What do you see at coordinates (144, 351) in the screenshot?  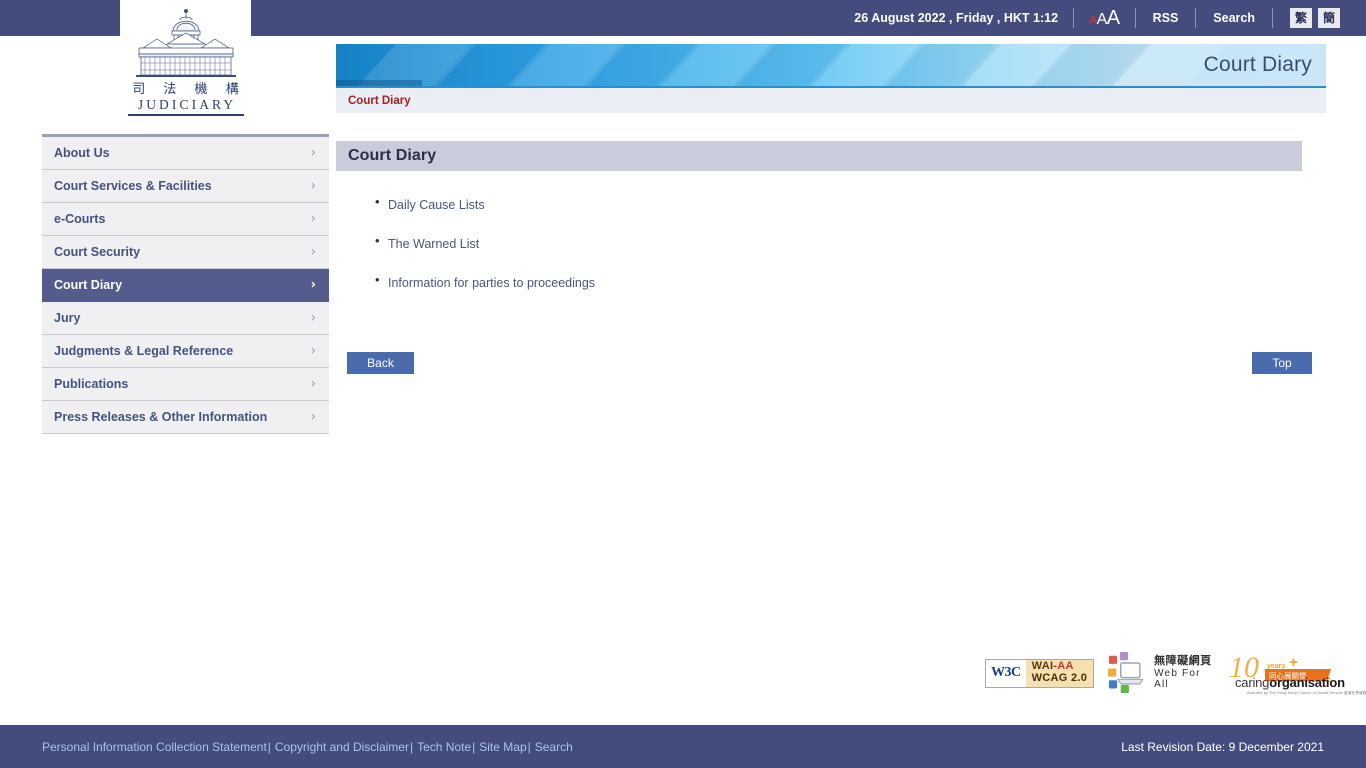 I see `sidebar-item-label: Judgments & Legal Reference` at bounding box center [144, 351].